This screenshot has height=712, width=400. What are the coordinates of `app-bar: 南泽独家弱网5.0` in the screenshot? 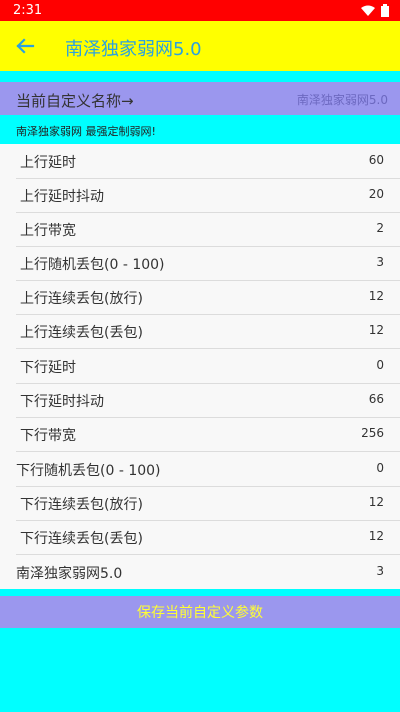 It's located at (200, 46).